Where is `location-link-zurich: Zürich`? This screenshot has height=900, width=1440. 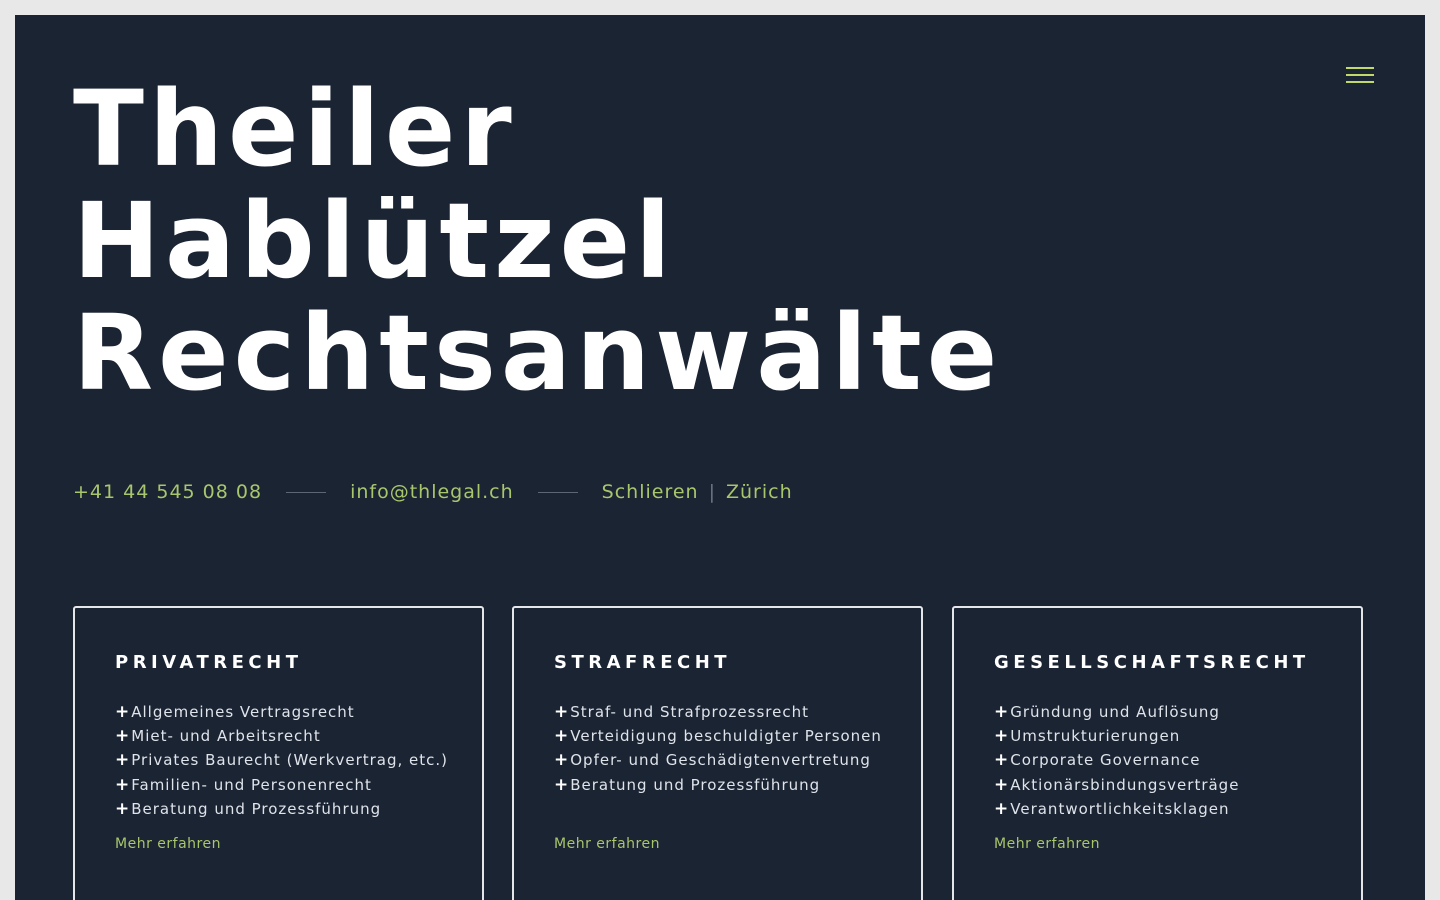 location-link-zurich: Zürich is located at coordinates (759, 492).